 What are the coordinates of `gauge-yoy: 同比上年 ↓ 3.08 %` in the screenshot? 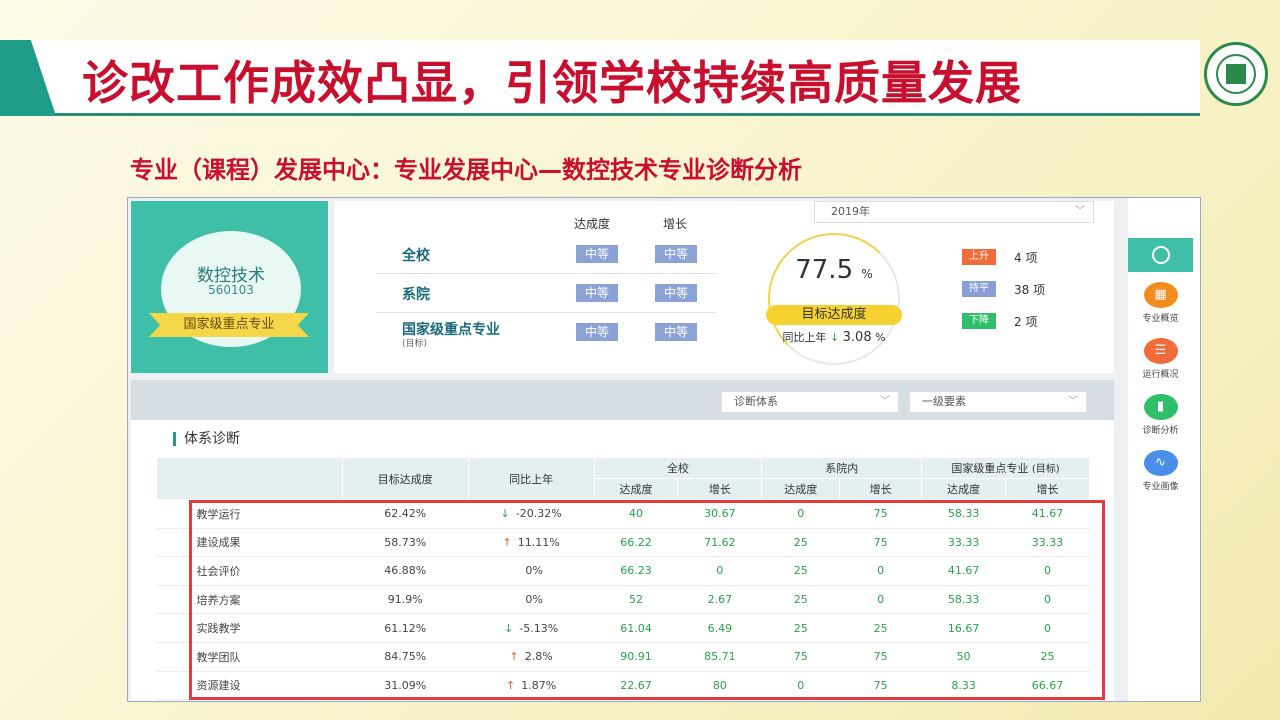 It's located at (834, 337).